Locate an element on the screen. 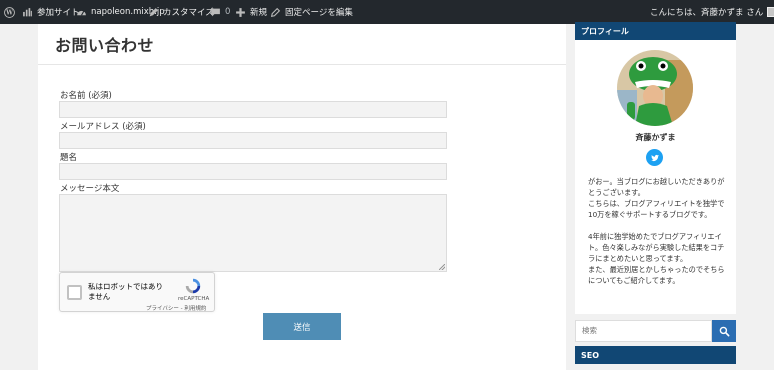 This screenshot has width=774, height=370. comments-link: 0 is located at coordinates (220, 12).